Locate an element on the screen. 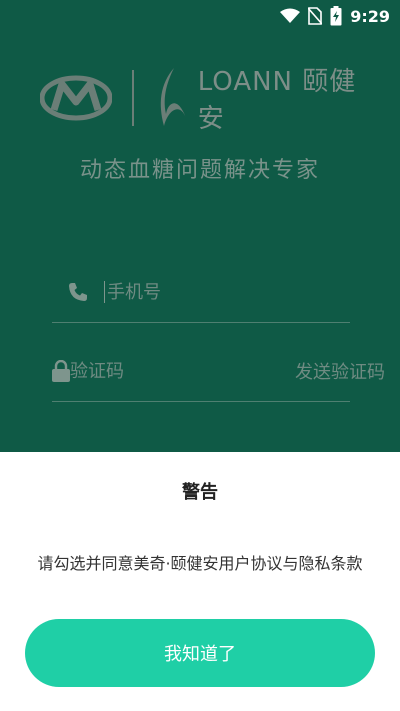 The height and width of the screenshot is (711, 400). logo-divider is located at coordinates (133, 97).